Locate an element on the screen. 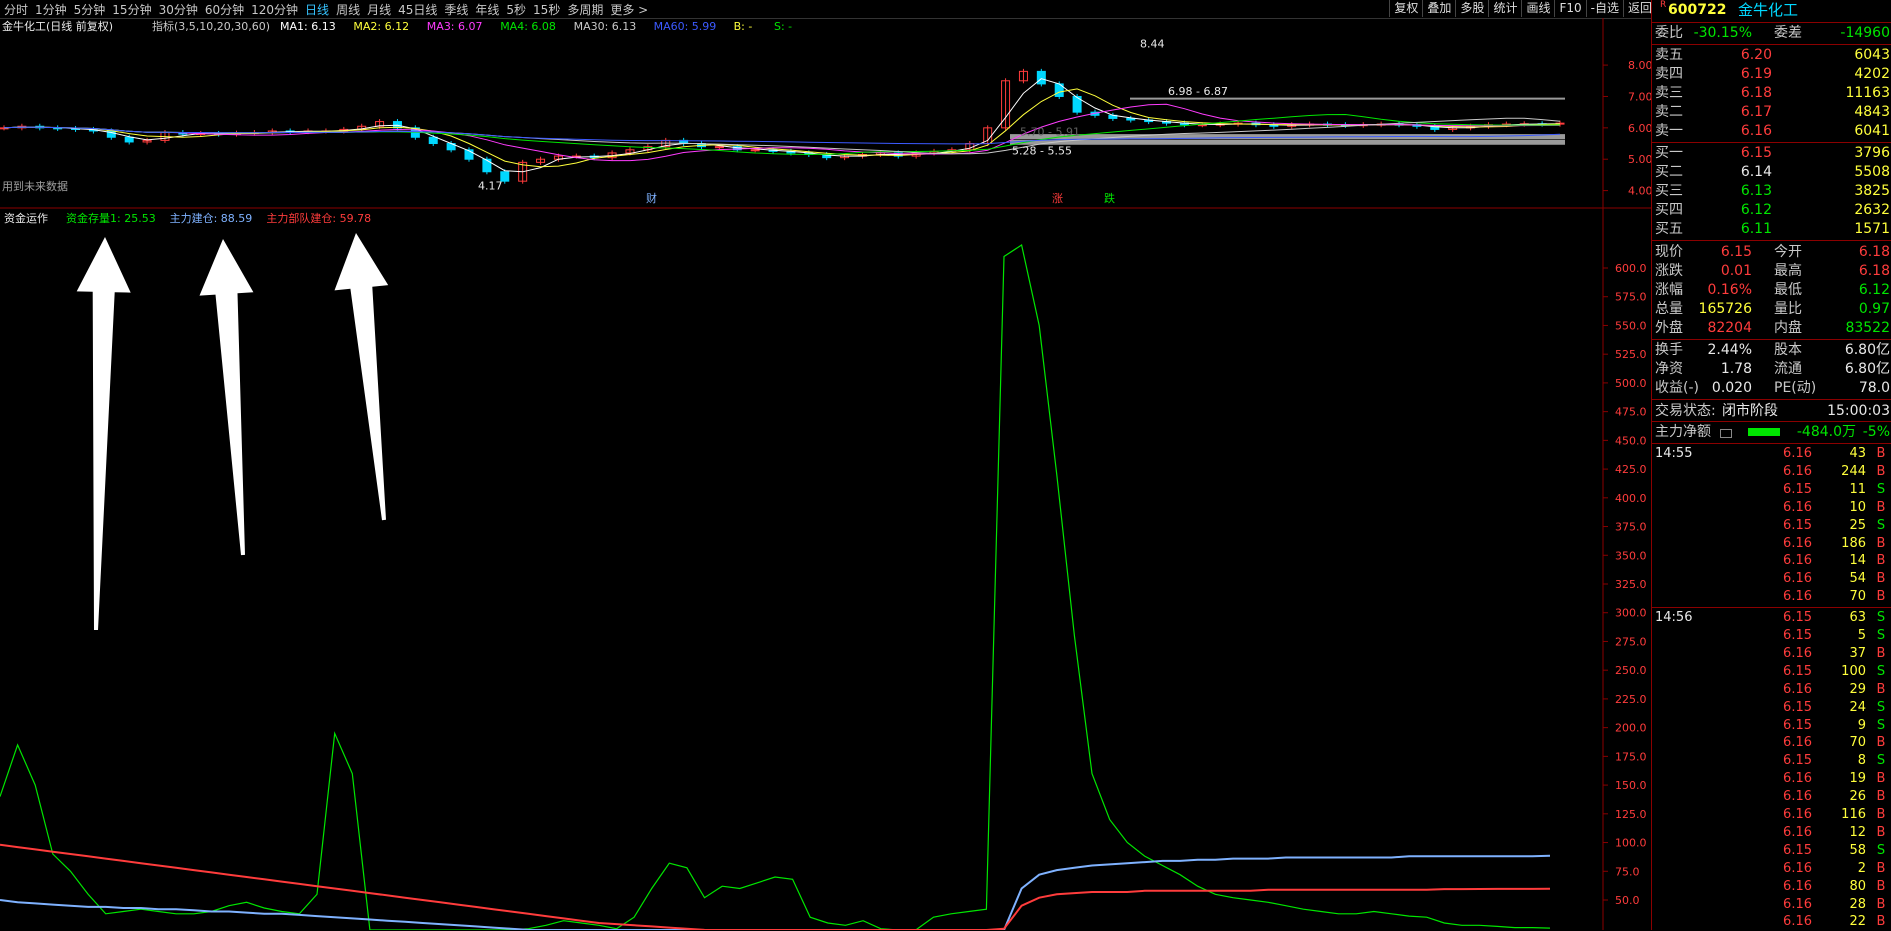 The width and height of the screenshot is (1891, 931). tick-volume: 58 is located at coordinates (1857, 850).